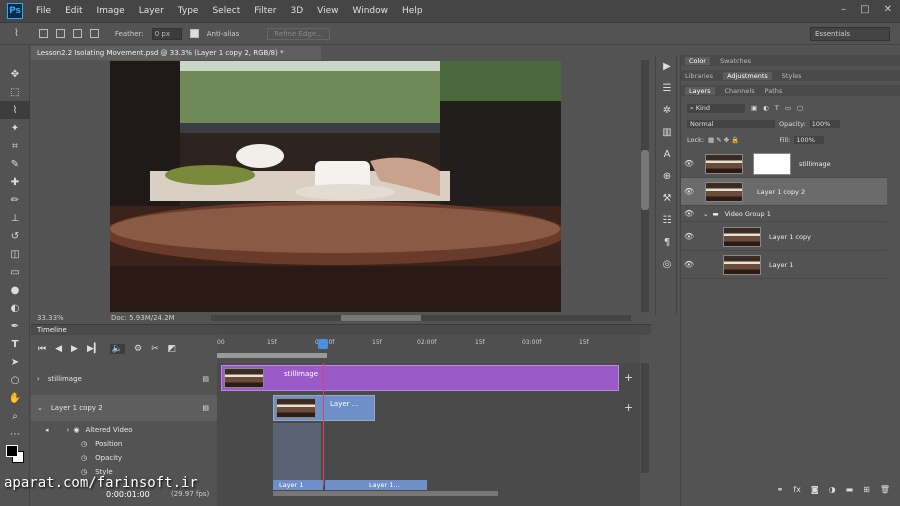 The width and height of the screenshot is (900, 506). Describe the element at coordinates (784, 237) in the screenshot. I see `layer-copy: 👁 Layer 1 copy` at that location.